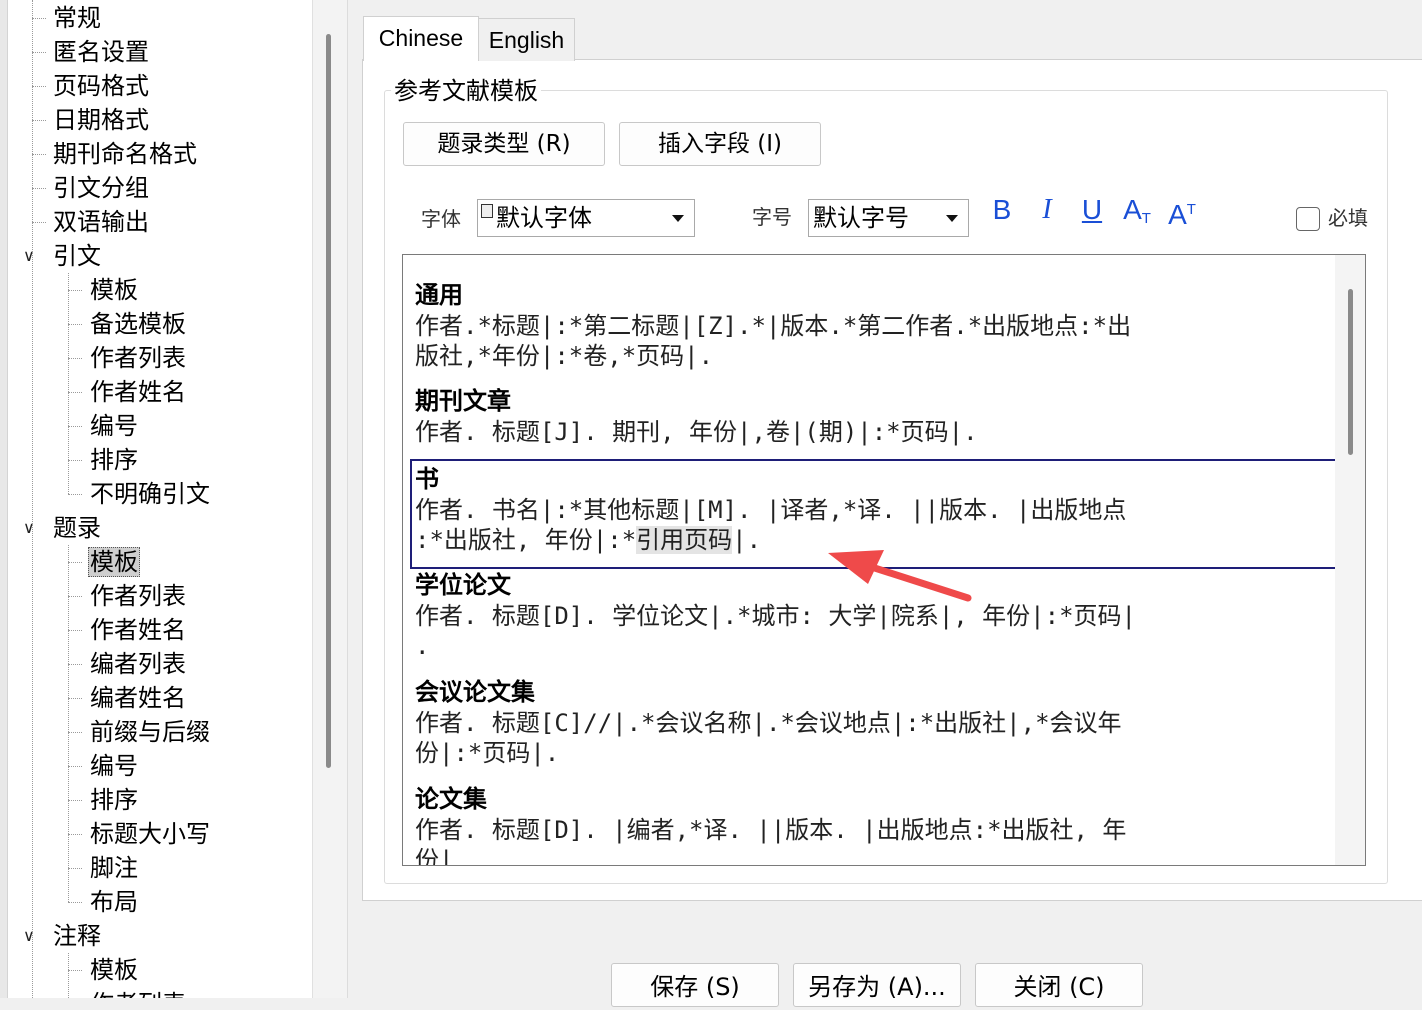 This screenshot has height=1010, width=1422. What do you see at coordinates (114, 868) in the screenshot?
I see `tree-item: 脚注` at bounding box center [114, 868].